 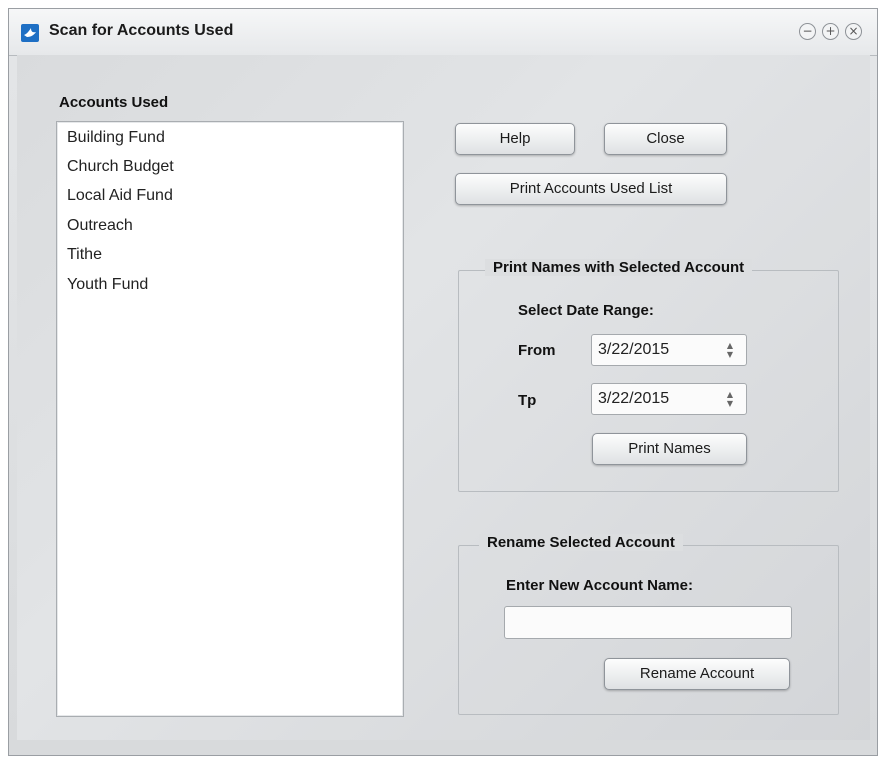 What do you see at coordinates (581, 542) in the screenshot?
I see `rename-account-group-title: Rename Selected Account` at bounding box center [581, 542].